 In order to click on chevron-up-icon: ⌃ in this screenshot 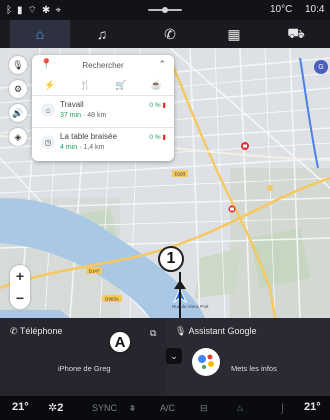, I will do `click(162, 64)`.